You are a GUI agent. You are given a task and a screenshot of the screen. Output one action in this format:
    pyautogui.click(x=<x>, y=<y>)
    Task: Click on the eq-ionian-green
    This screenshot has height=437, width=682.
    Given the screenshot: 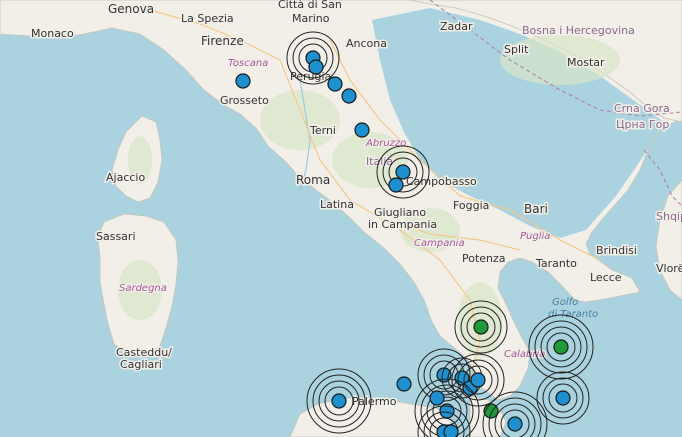 What is the action you would take?
    pyautogui.click(x=561, y=347)
    